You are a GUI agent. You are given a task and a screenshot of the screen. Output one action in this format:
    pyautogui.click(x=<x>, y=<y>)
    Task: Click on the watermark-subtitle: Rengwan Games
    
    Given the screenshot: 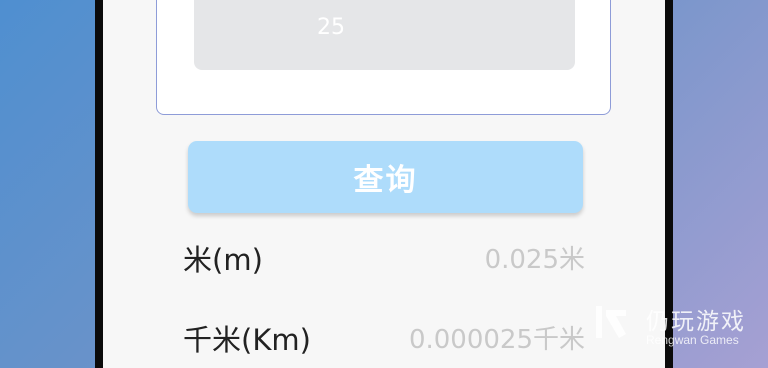 What is the action you would take?
    pyautogui.click(x=692, y=340)
    